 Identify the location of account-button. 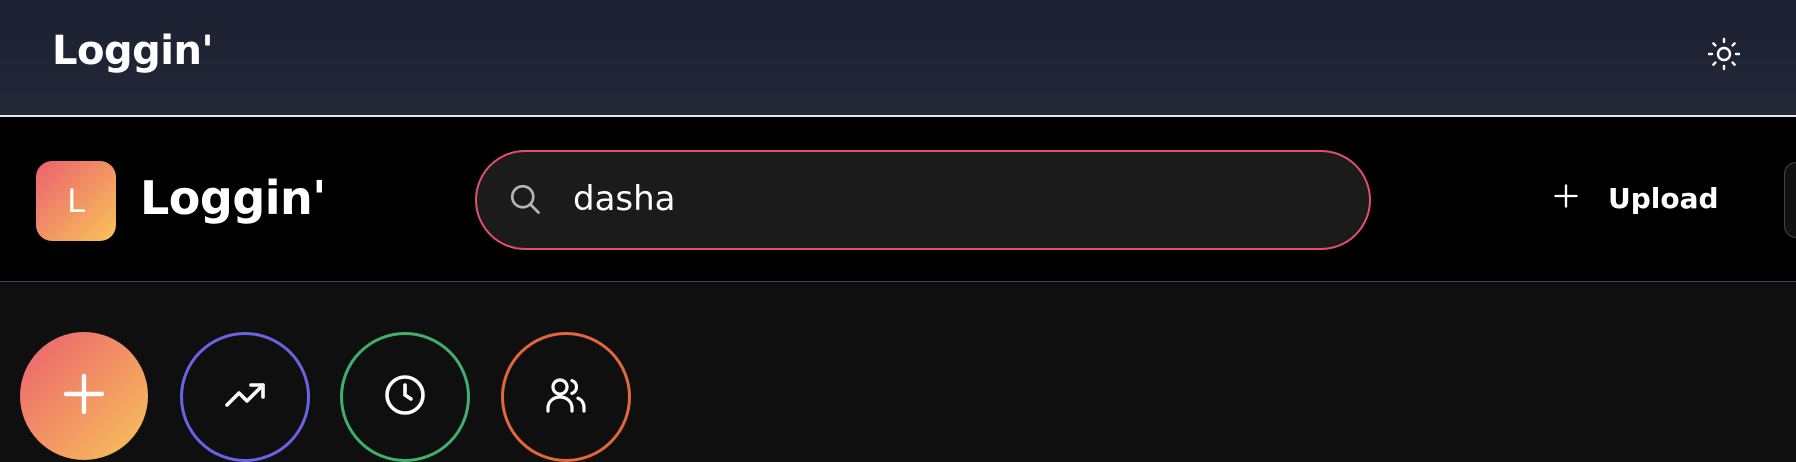
(1790, 200).